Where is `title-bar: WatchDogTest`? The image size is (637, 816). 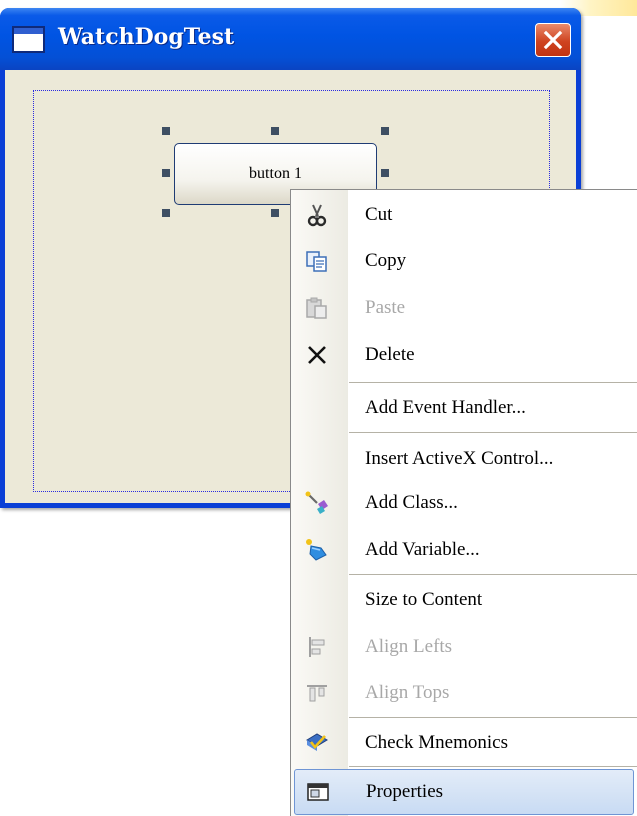 title-bar: WatchDogTest is located at coordinates (290, 39).